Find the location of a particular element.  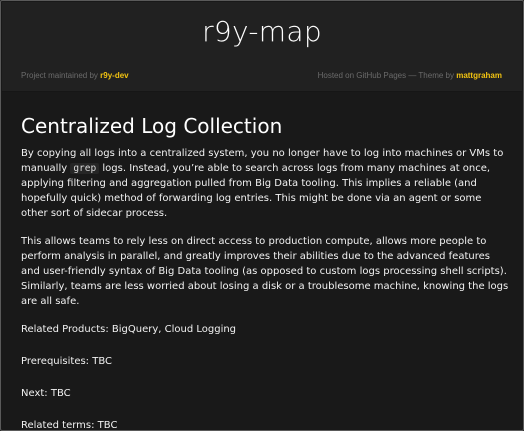

maintainer-credit: Project maintained by r9y-dev is located at coordinates (75, 75).